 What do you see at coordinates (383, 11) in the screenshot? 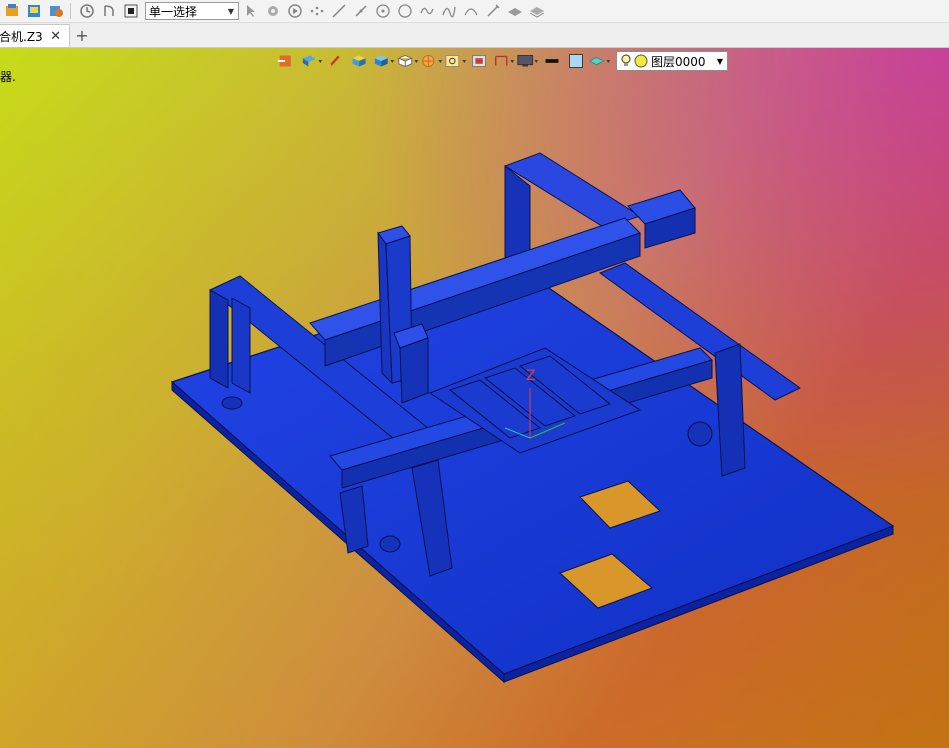
I see `circle-point-icon` at bounding box center [383, 11].